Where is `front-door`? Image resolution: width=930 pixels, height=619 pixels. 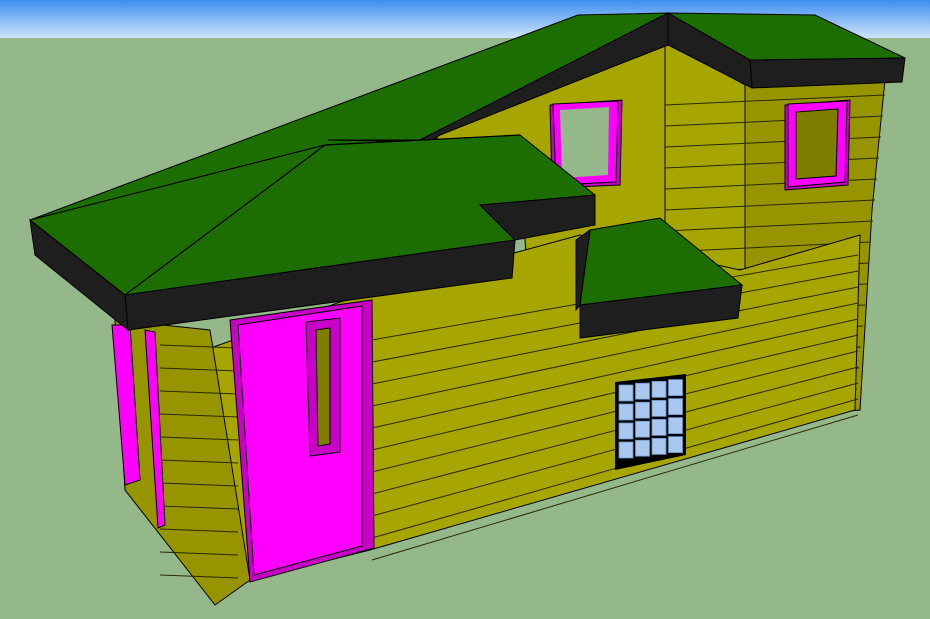
front-door is located at coordinates (300, 440).